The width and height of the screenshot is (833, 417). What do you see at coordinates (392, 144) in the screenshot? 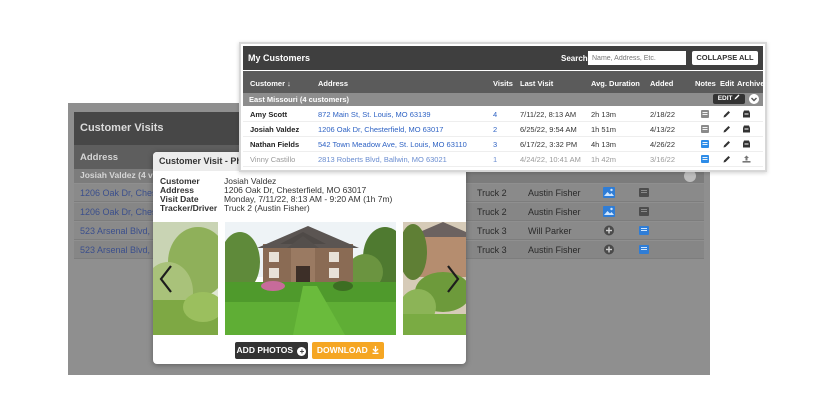
I see `customer-address-link: 542 Town Meadow Ave, St. Louis, MO 63110` at bounding box center [392, 144].